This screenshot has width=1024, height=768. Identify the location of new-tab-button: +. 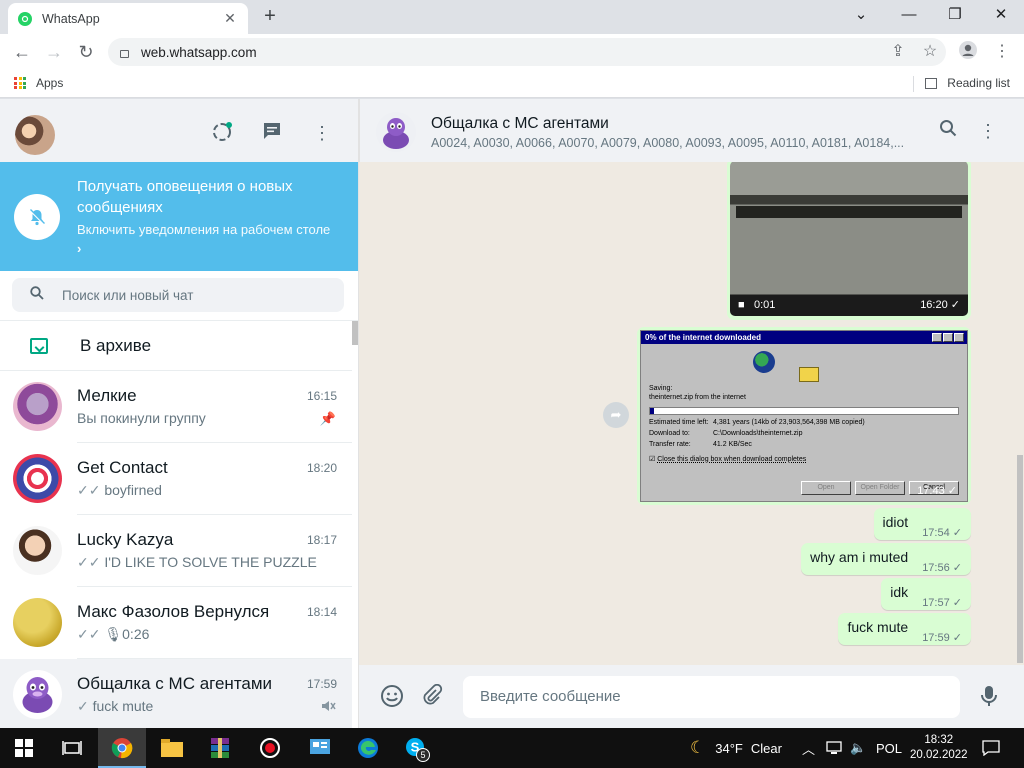
(270, 16).